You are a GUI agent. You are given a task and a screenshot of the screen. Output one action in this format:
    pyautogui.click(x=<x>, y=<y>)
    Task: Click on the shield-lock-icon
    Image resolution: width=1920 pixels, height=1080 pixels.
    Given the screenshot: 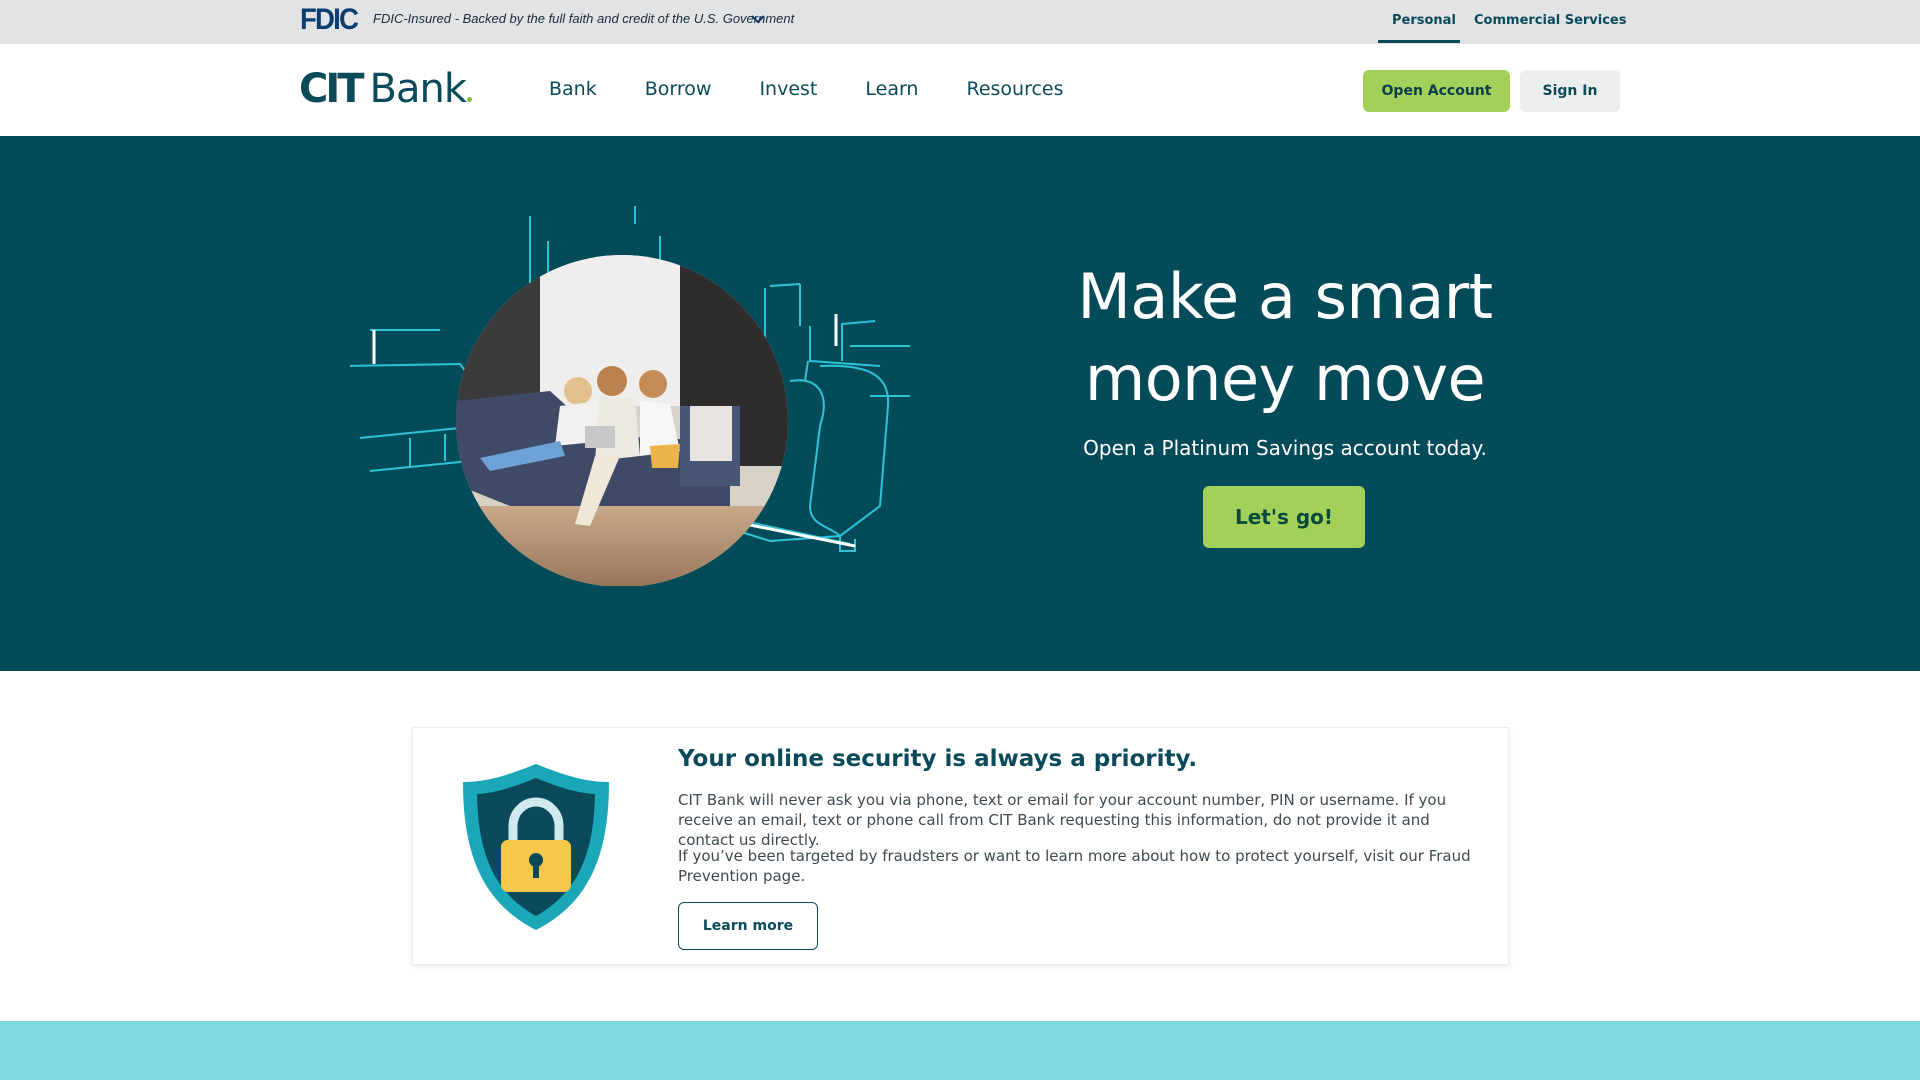 What is the action you would take?
    pyautogui.click(x=536, y=847)
    